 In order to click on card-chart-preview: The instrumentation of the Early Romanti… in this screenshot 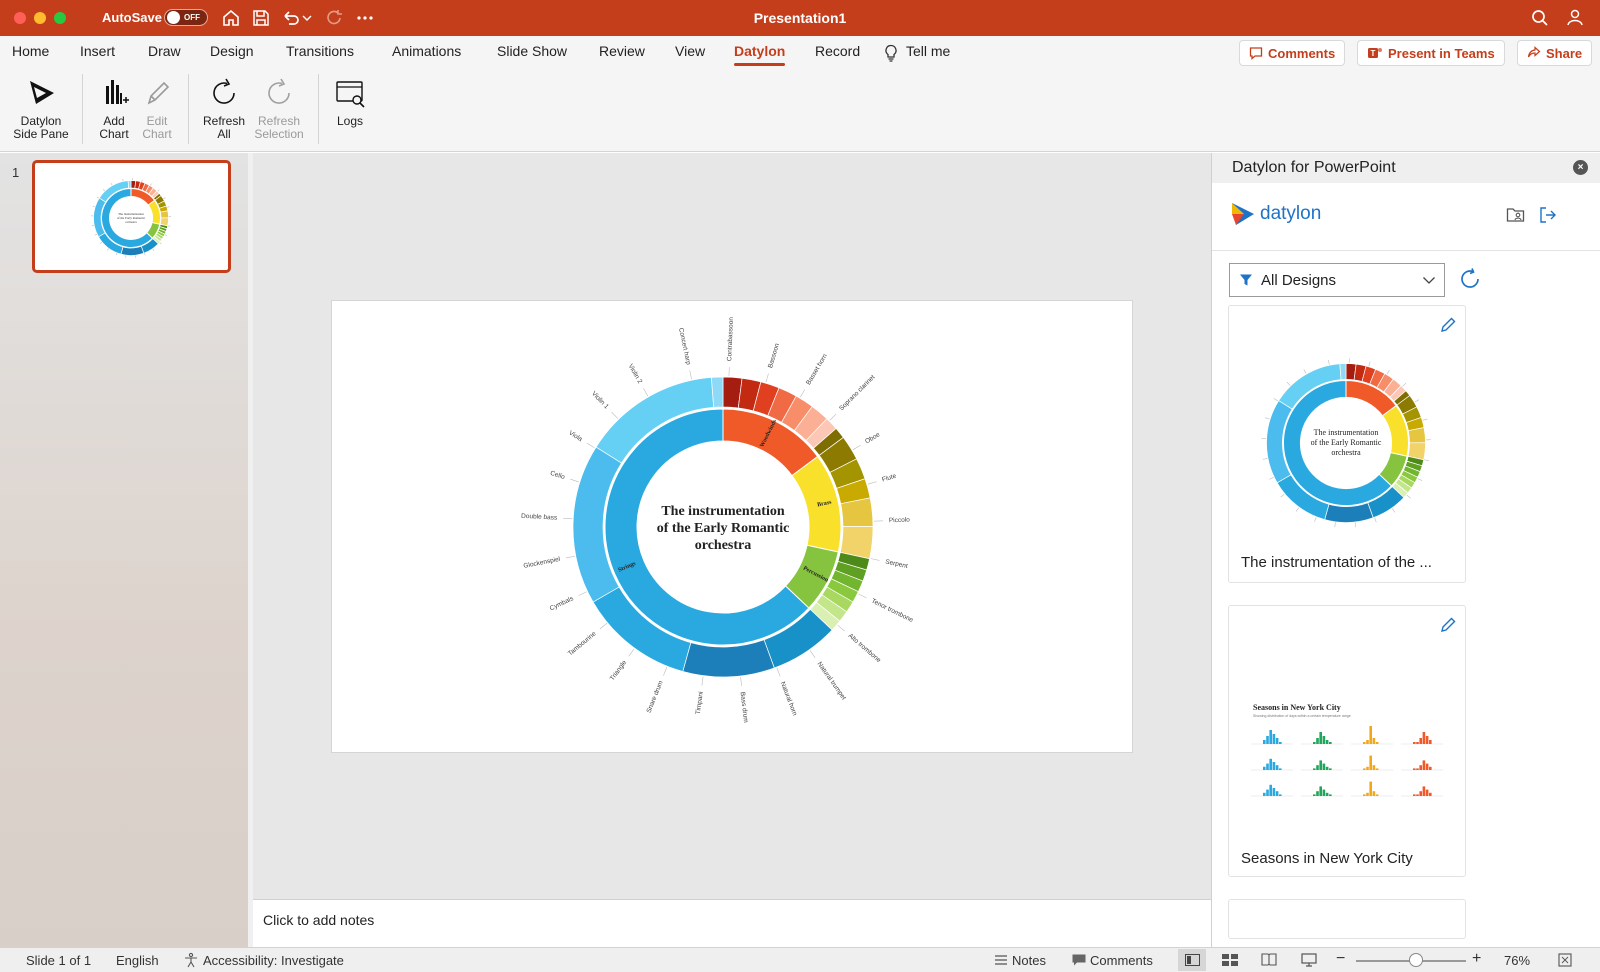, I will do `click(1346, 443)`.